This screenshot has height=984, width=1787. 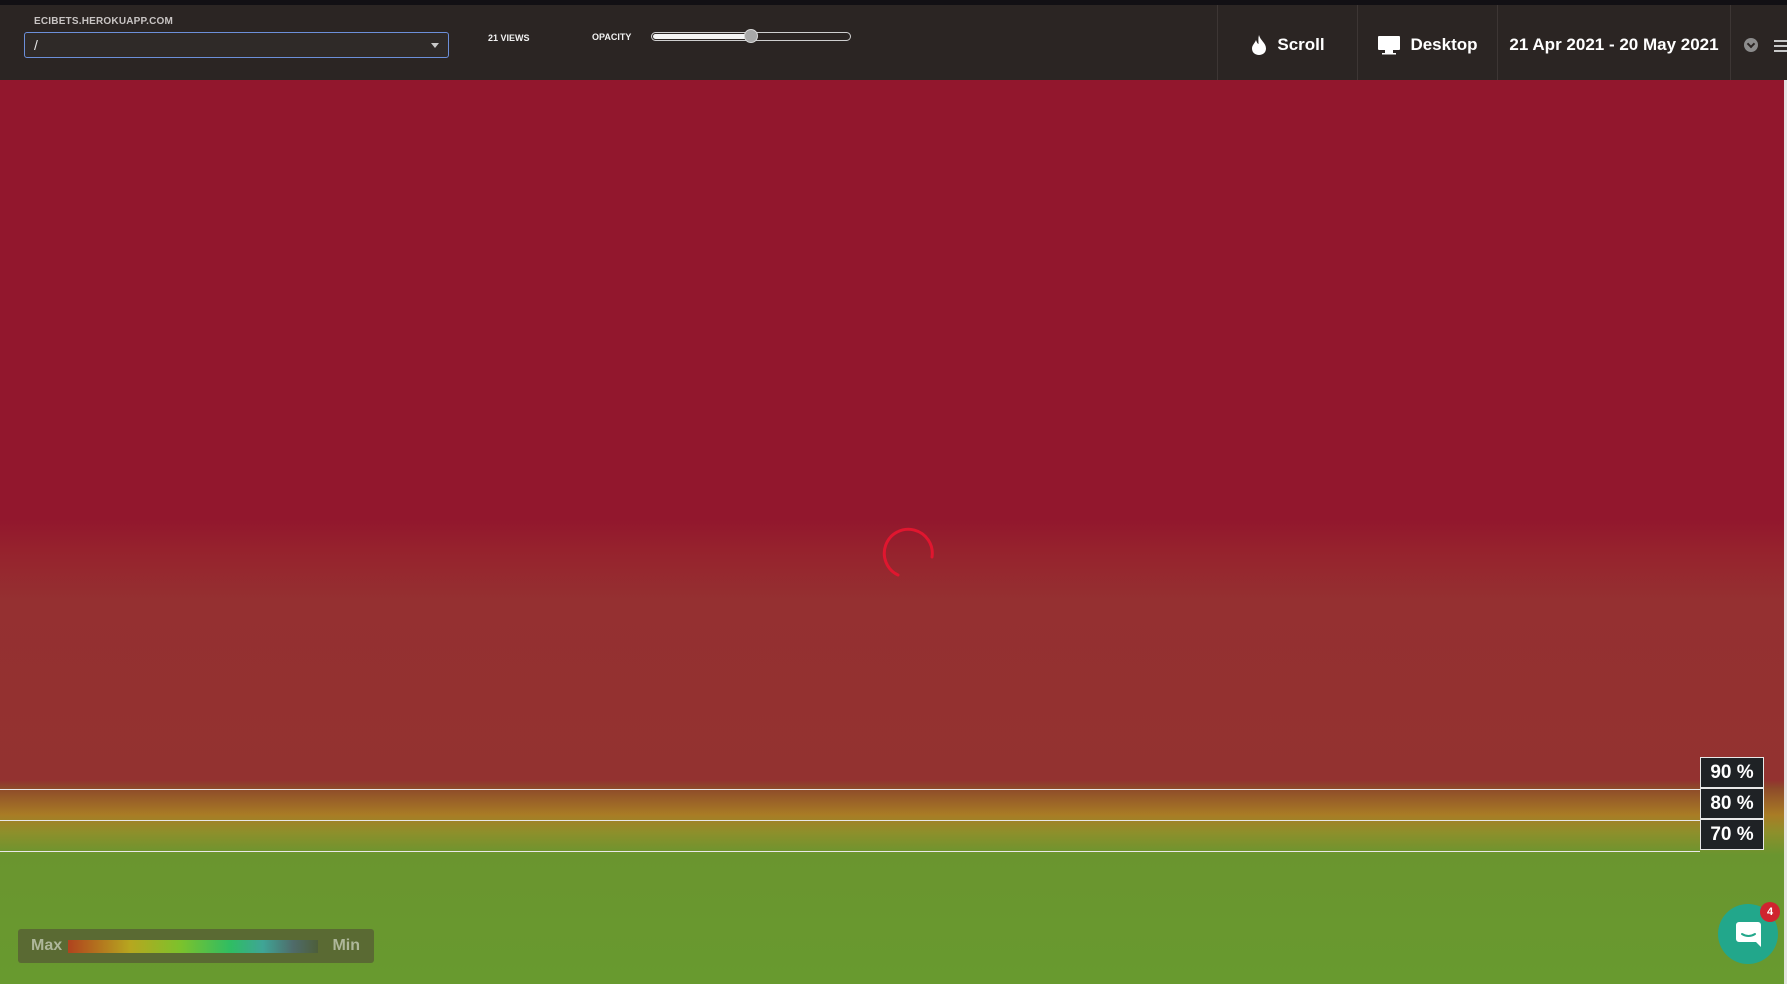 I want to click on opacity-slider, so click(x=751, y=36).